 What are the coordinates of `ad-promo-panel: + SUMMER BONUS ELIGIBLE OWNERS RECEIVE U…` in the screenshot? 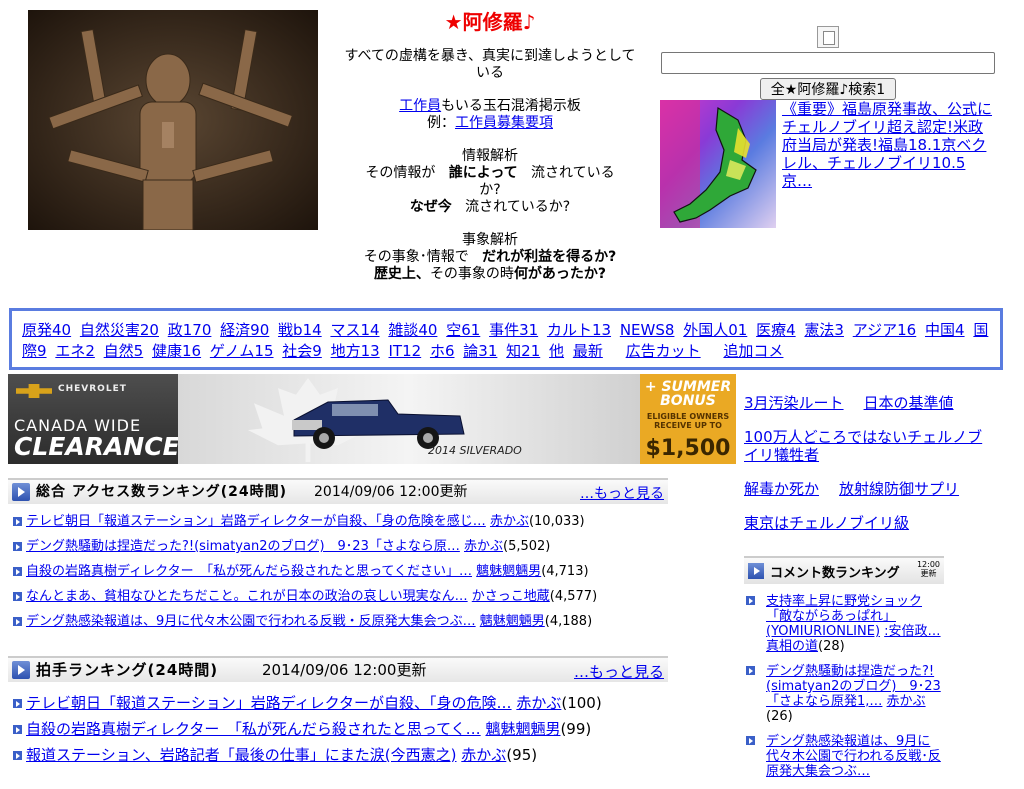 It's located at (688, 419).